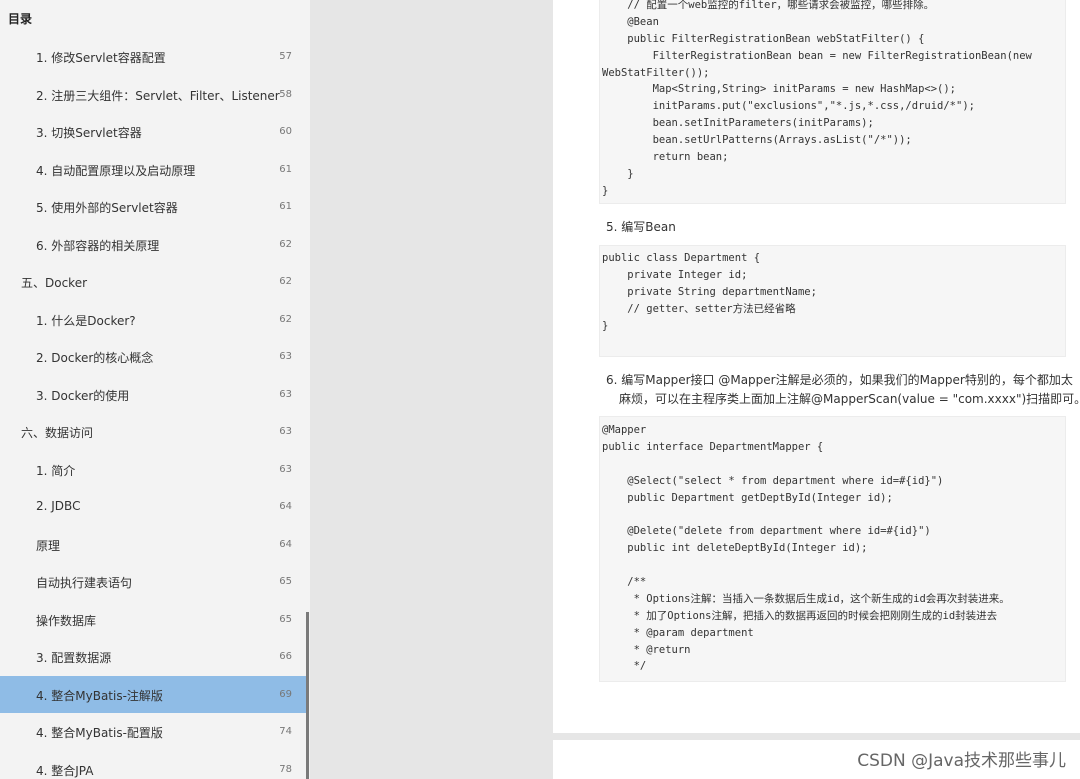 The image size is (1080, 779). Describe the element at coordinates (83, 395) in the screenshot. I see `toc-item-label: 3. Docker的使用` at that location.